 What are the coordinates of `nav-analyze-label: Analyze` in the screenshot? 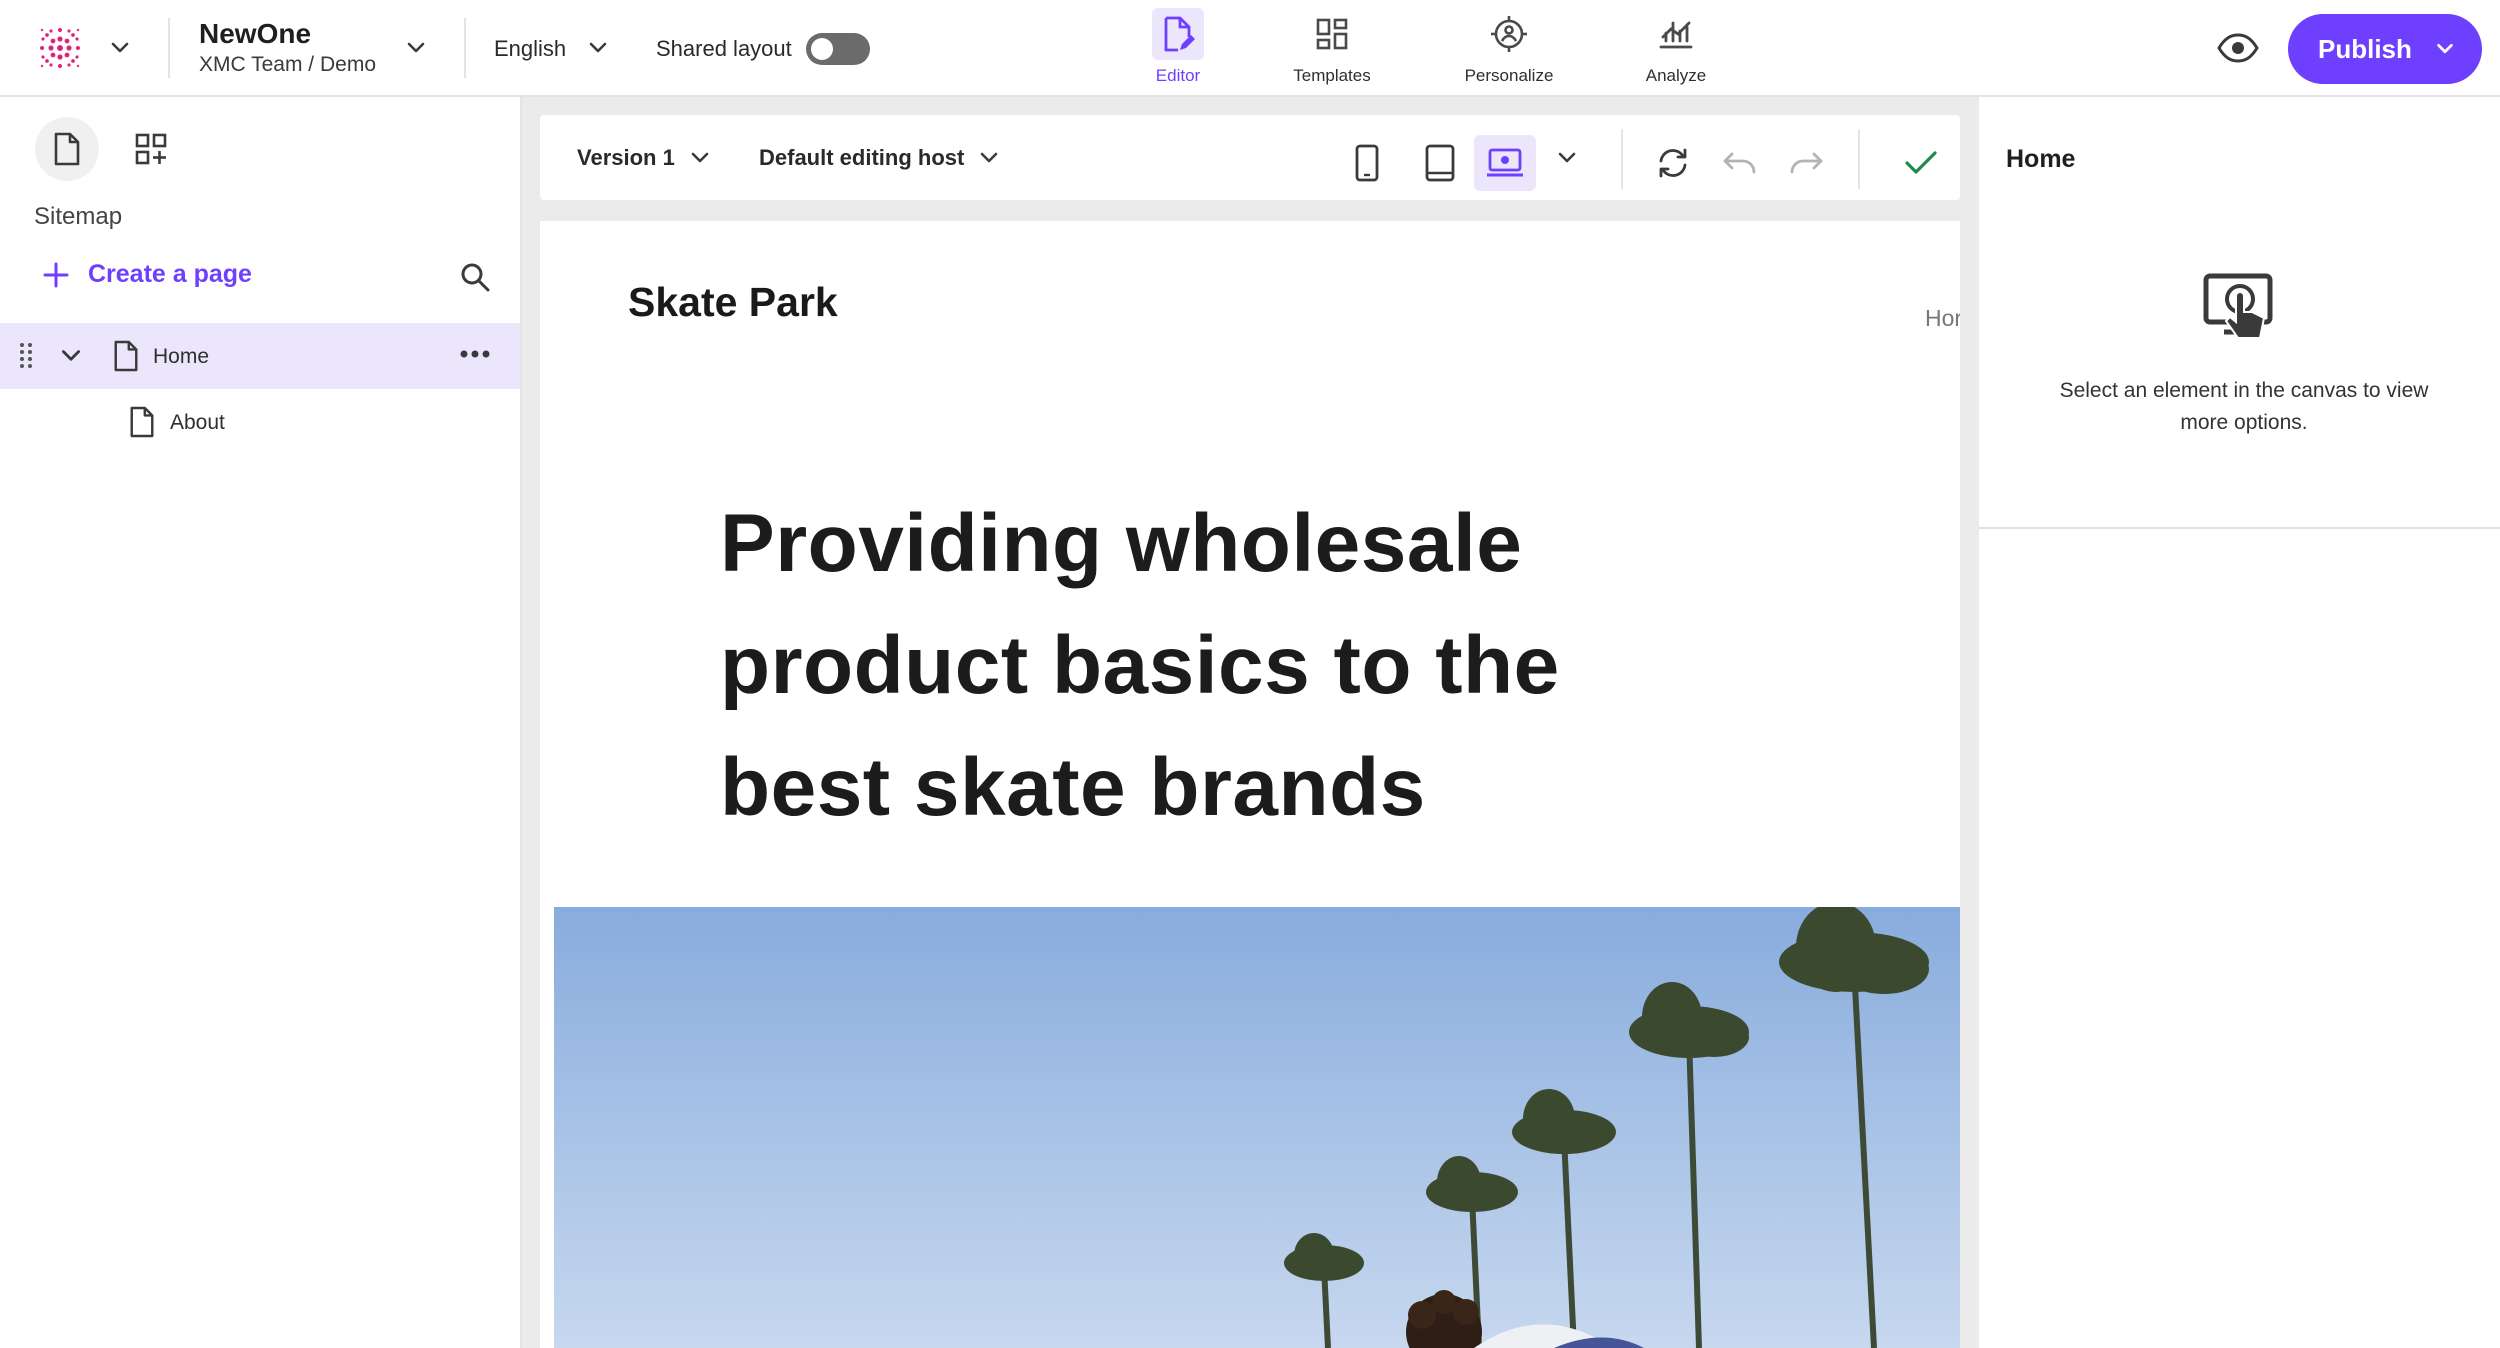 It's located at (1676, 75).